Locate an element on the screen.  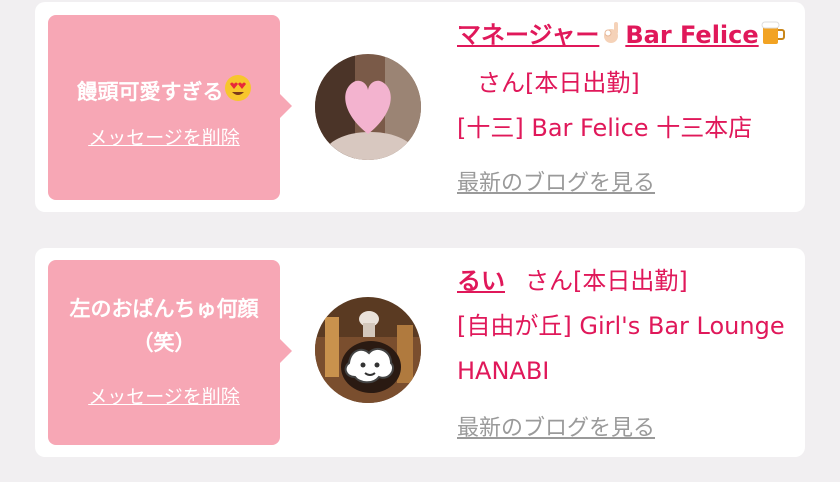
message-bubble: 饅頭可愛すぎる メッセージを削除 is located at coordinates (170, 107).